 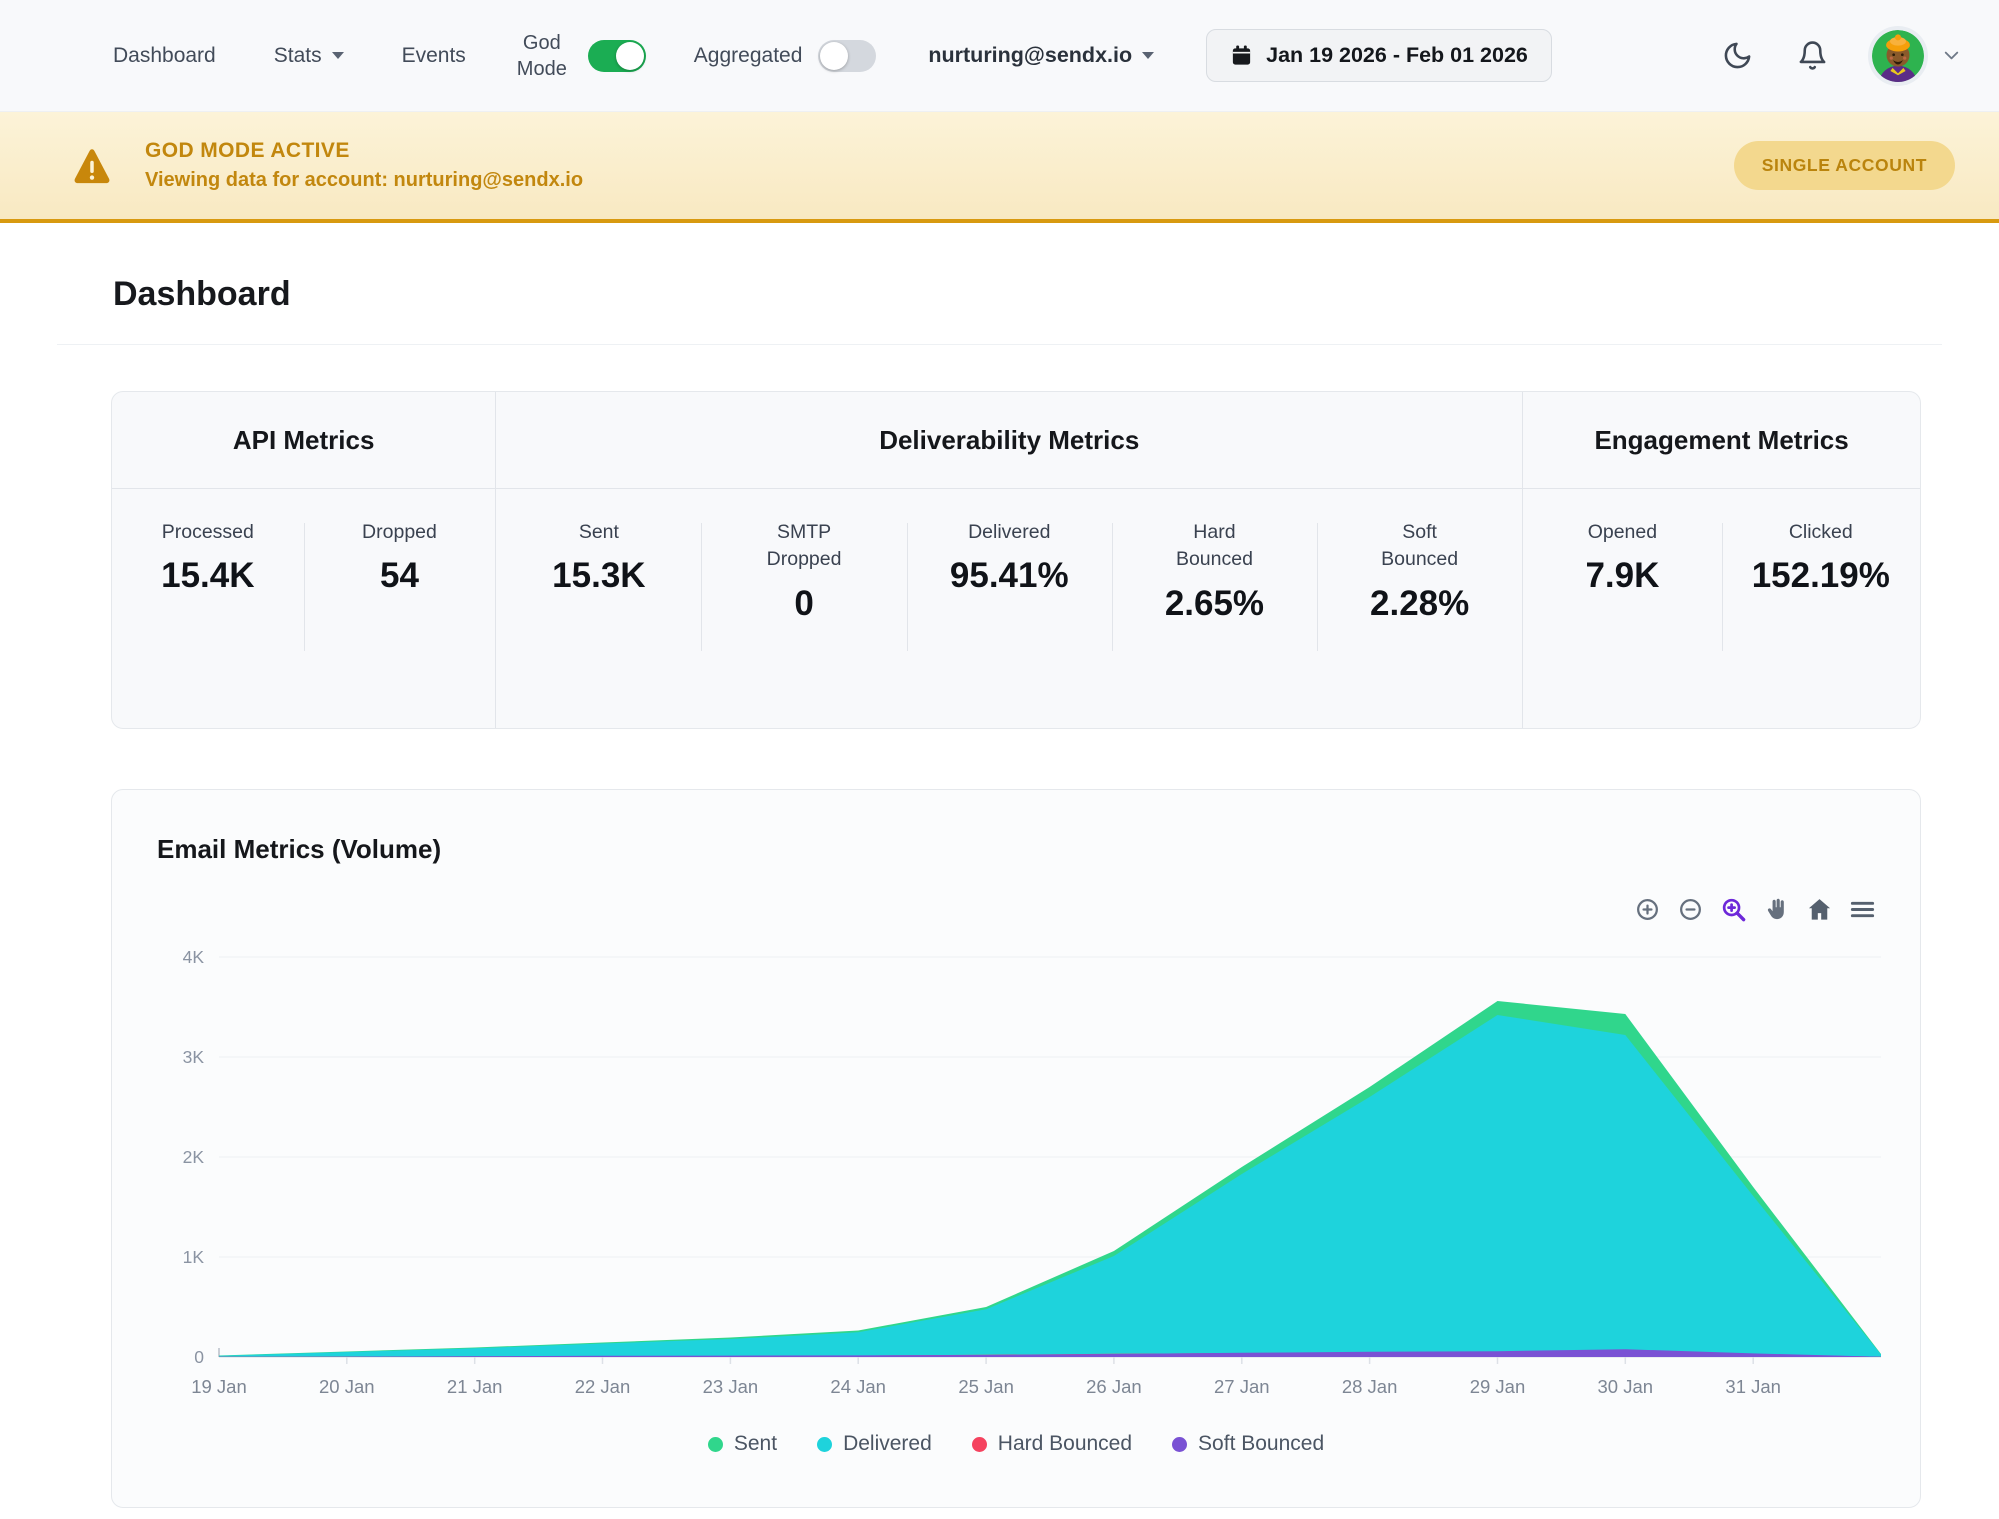 I want to click on dark-mode-button, so click(x=1737, y=55).